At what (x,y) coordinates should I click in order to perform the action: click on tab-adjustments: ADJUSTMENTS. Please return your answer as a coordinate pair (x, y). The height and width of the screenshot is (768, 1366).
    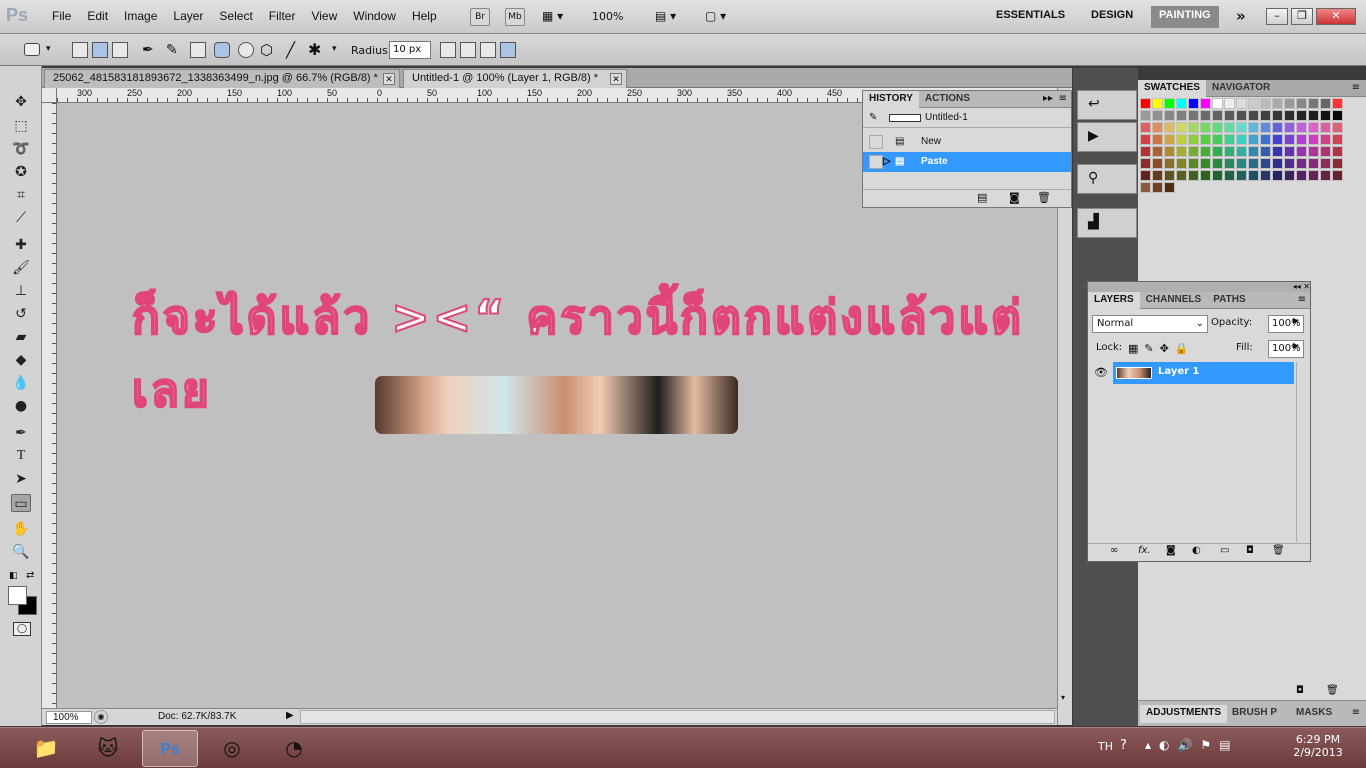
    Looking at the image, I should click on (1184, 714).